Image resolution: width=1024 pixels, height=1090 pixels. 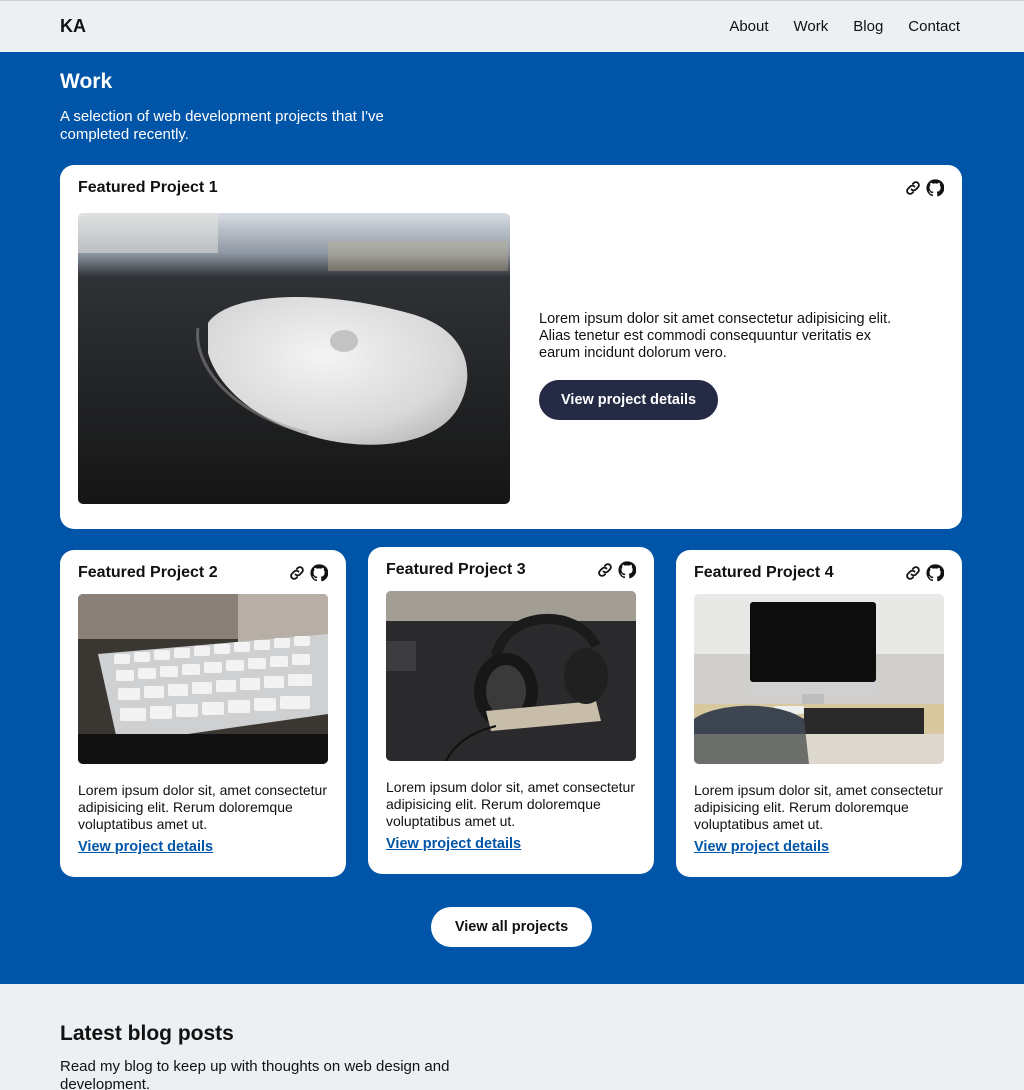 What do you see at coordinates (73, 26) in the screenshot?
I see `site-logo: KA` at bounding box center [73, 26].